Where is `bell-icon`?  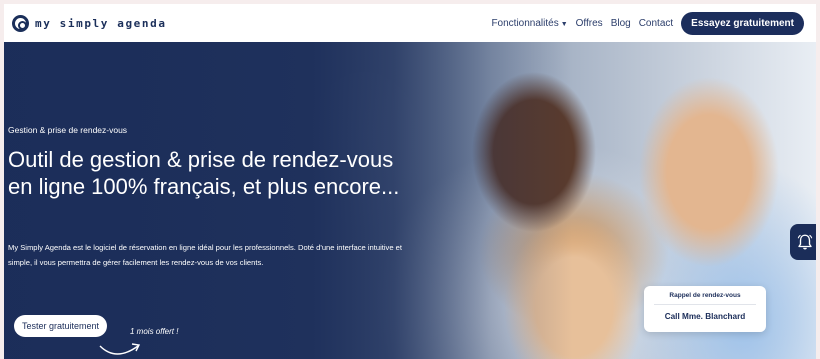 bell-icon is located at coordinates (805, 242).